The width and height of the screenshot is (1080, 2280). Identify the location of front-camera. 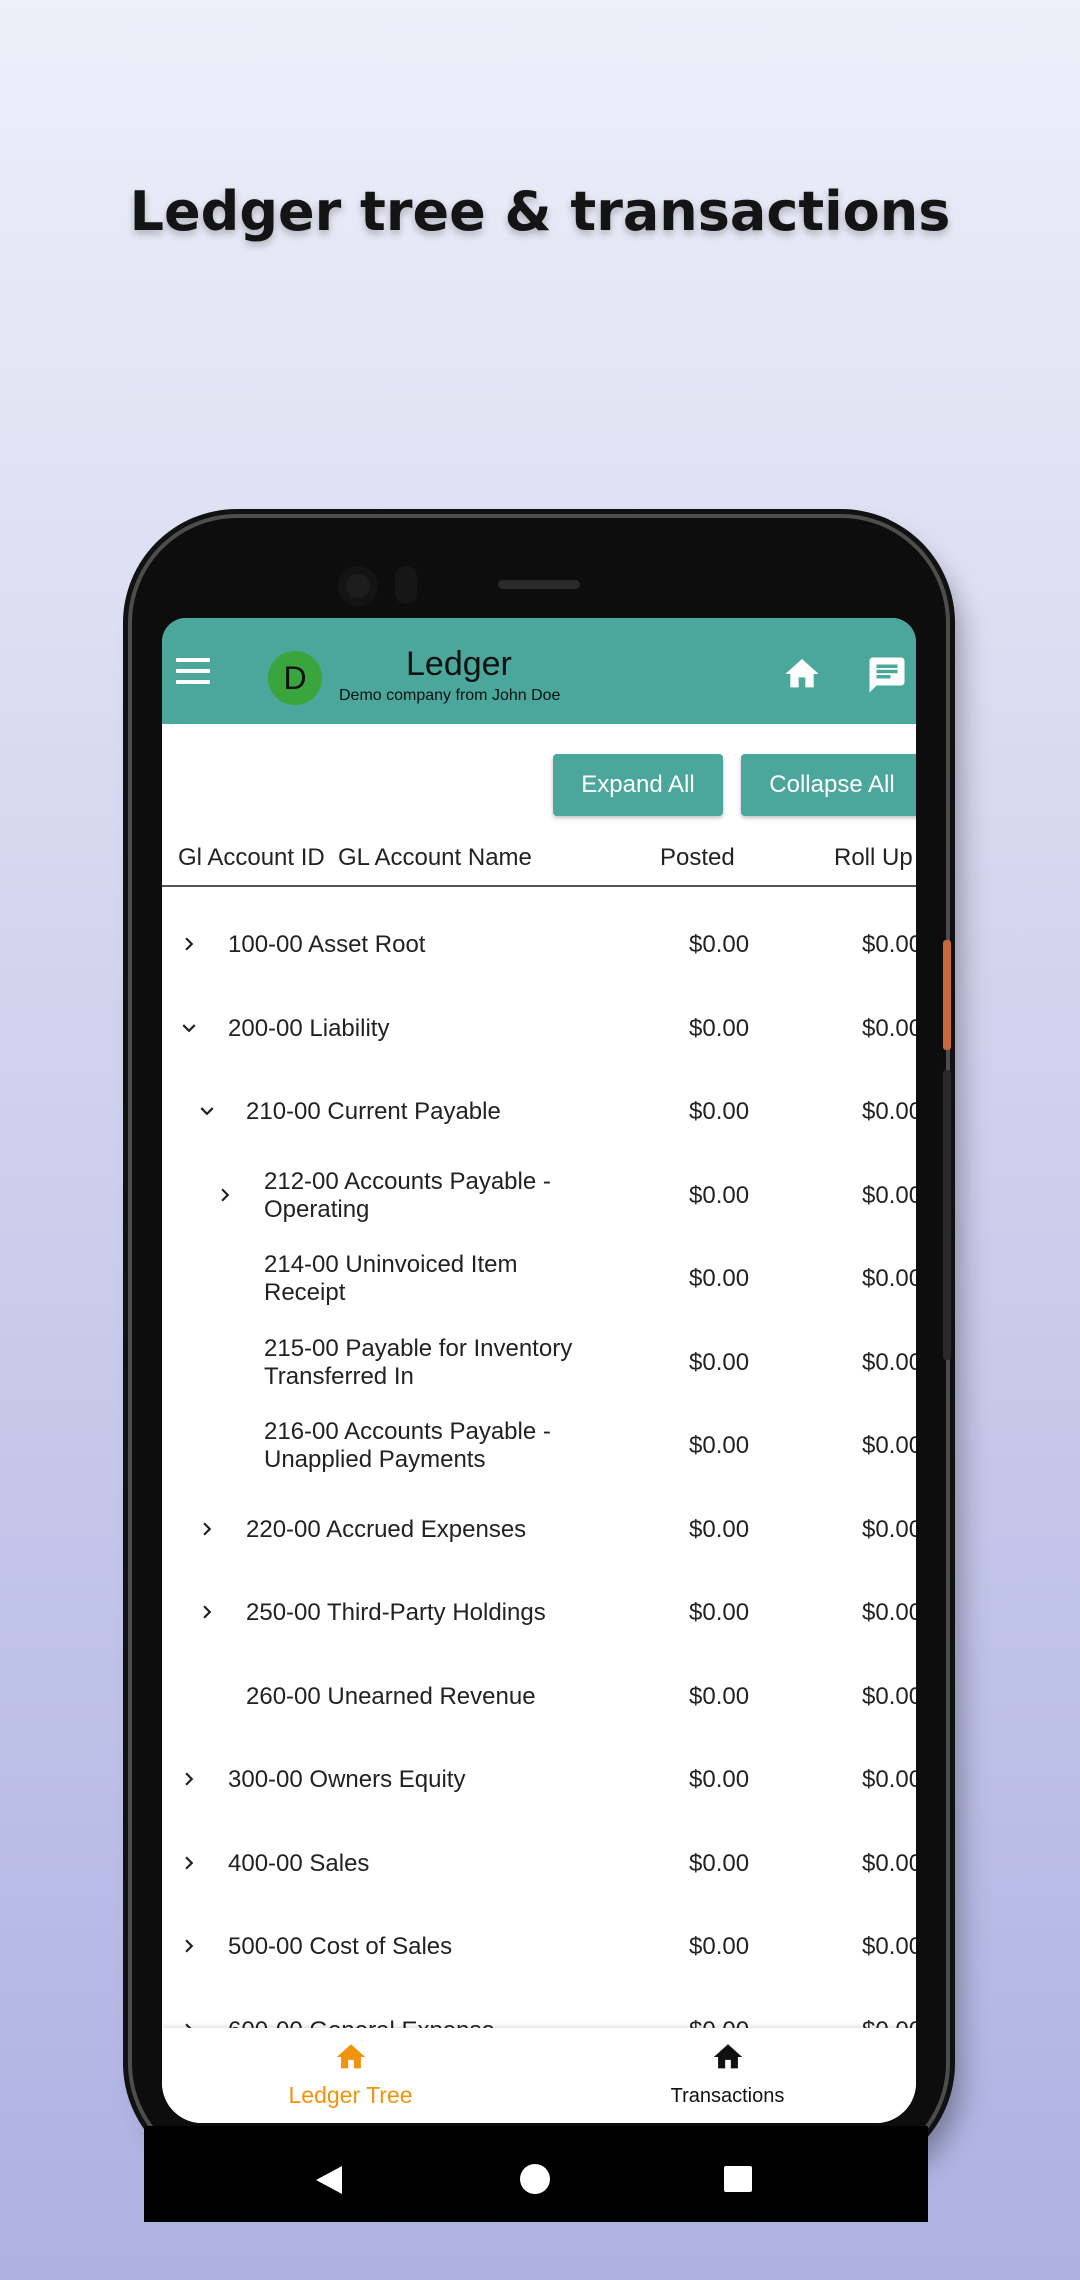
(358, 586).